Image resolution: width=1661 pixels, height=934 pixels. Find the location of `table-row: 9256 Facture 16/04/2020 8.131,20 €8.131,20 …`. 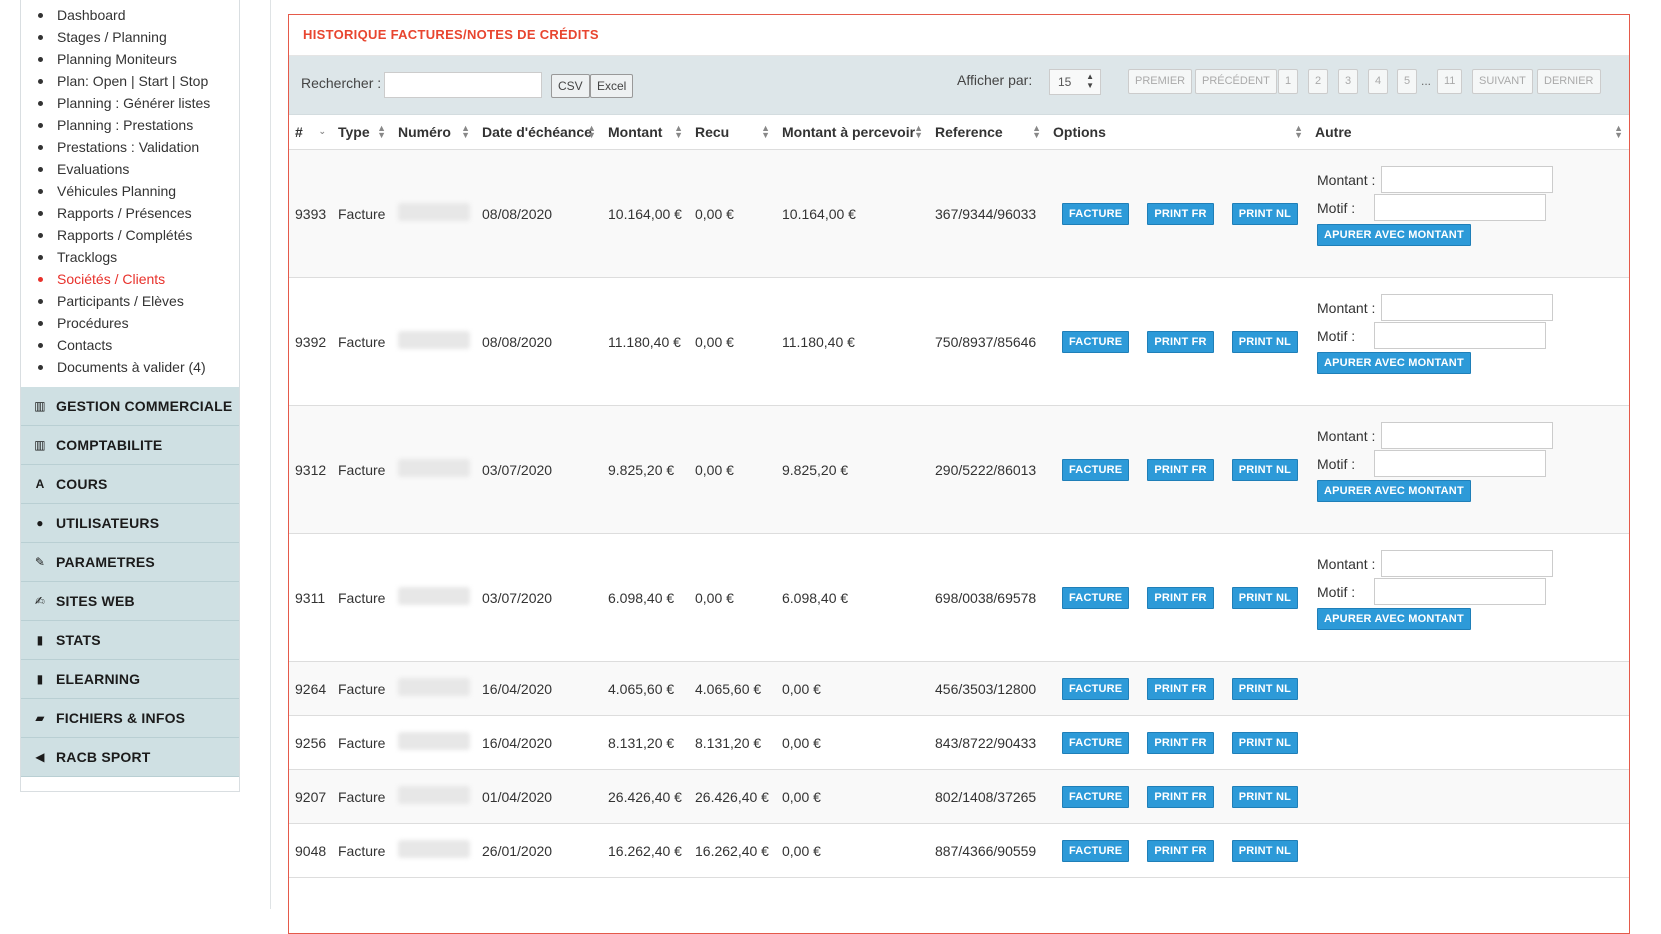

table-row: 9256 Facture 16/04/2020 8.131,20 €8.131,20 … is located at coordinates (959, 742).